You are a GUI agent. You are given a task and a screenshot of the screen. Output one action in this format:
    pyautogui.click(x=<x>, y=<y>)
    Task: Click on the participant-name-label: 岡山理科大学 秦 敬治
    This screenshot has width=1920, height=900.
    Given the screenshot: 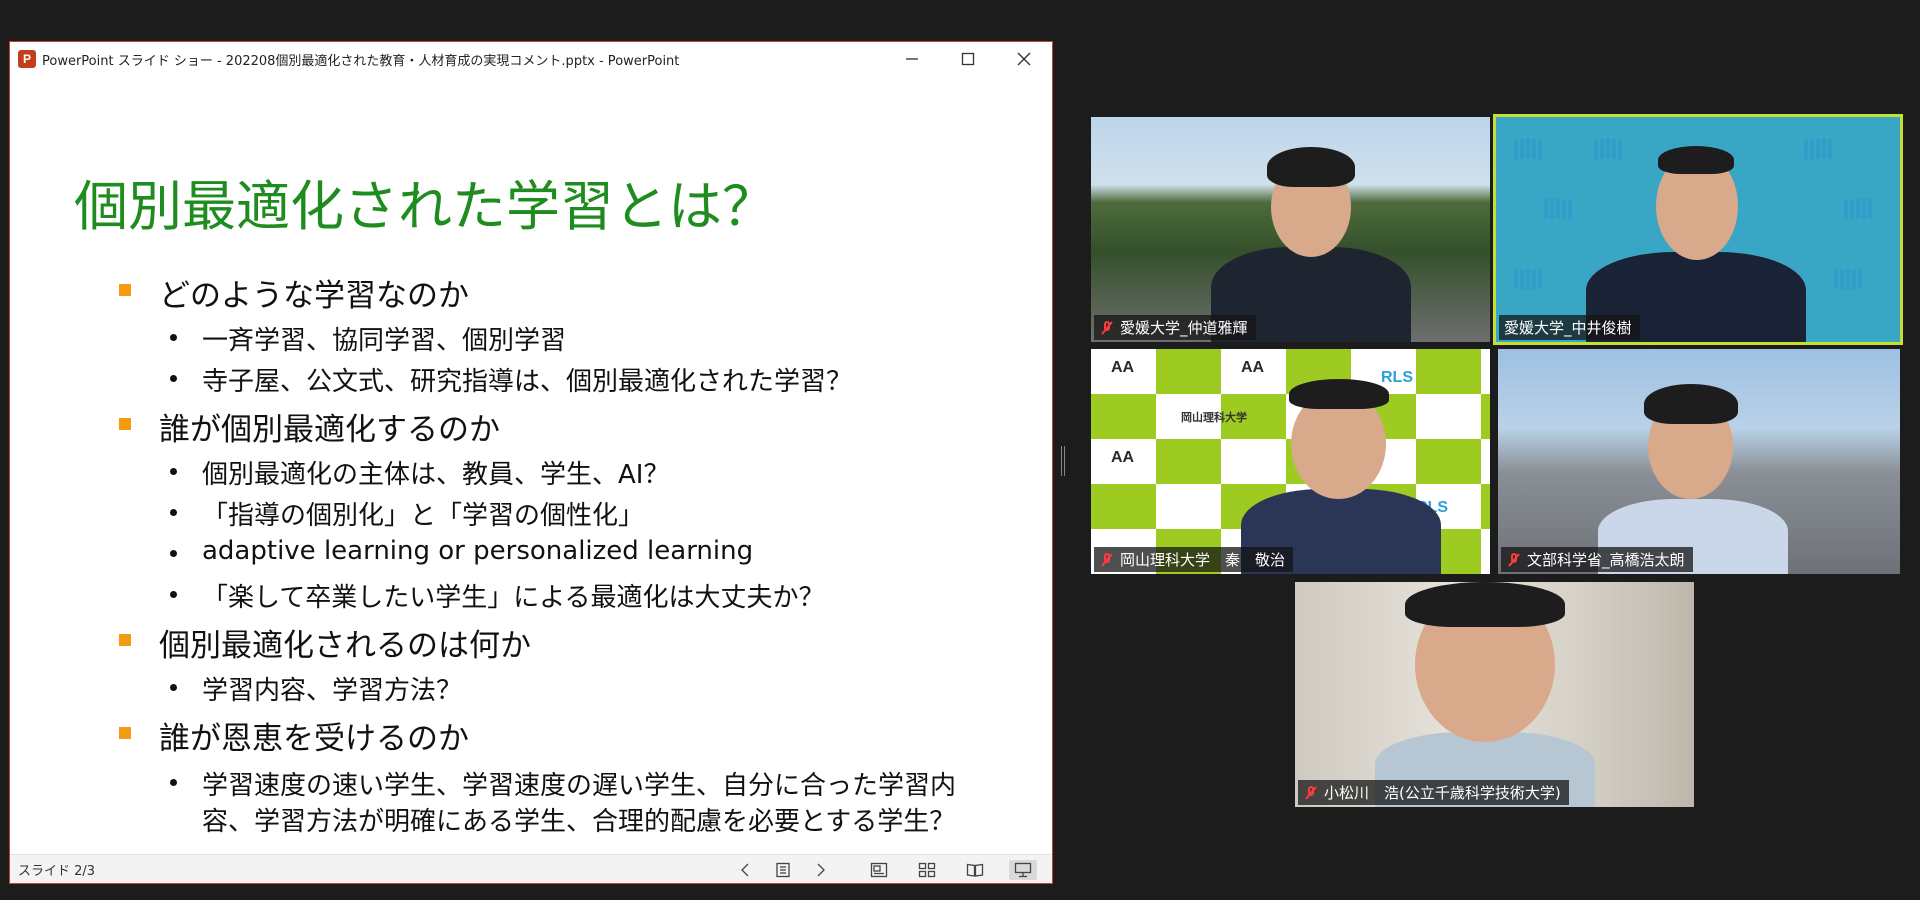 What is the action you would take?
    pyautogui.click(x=1194, y=559)
    